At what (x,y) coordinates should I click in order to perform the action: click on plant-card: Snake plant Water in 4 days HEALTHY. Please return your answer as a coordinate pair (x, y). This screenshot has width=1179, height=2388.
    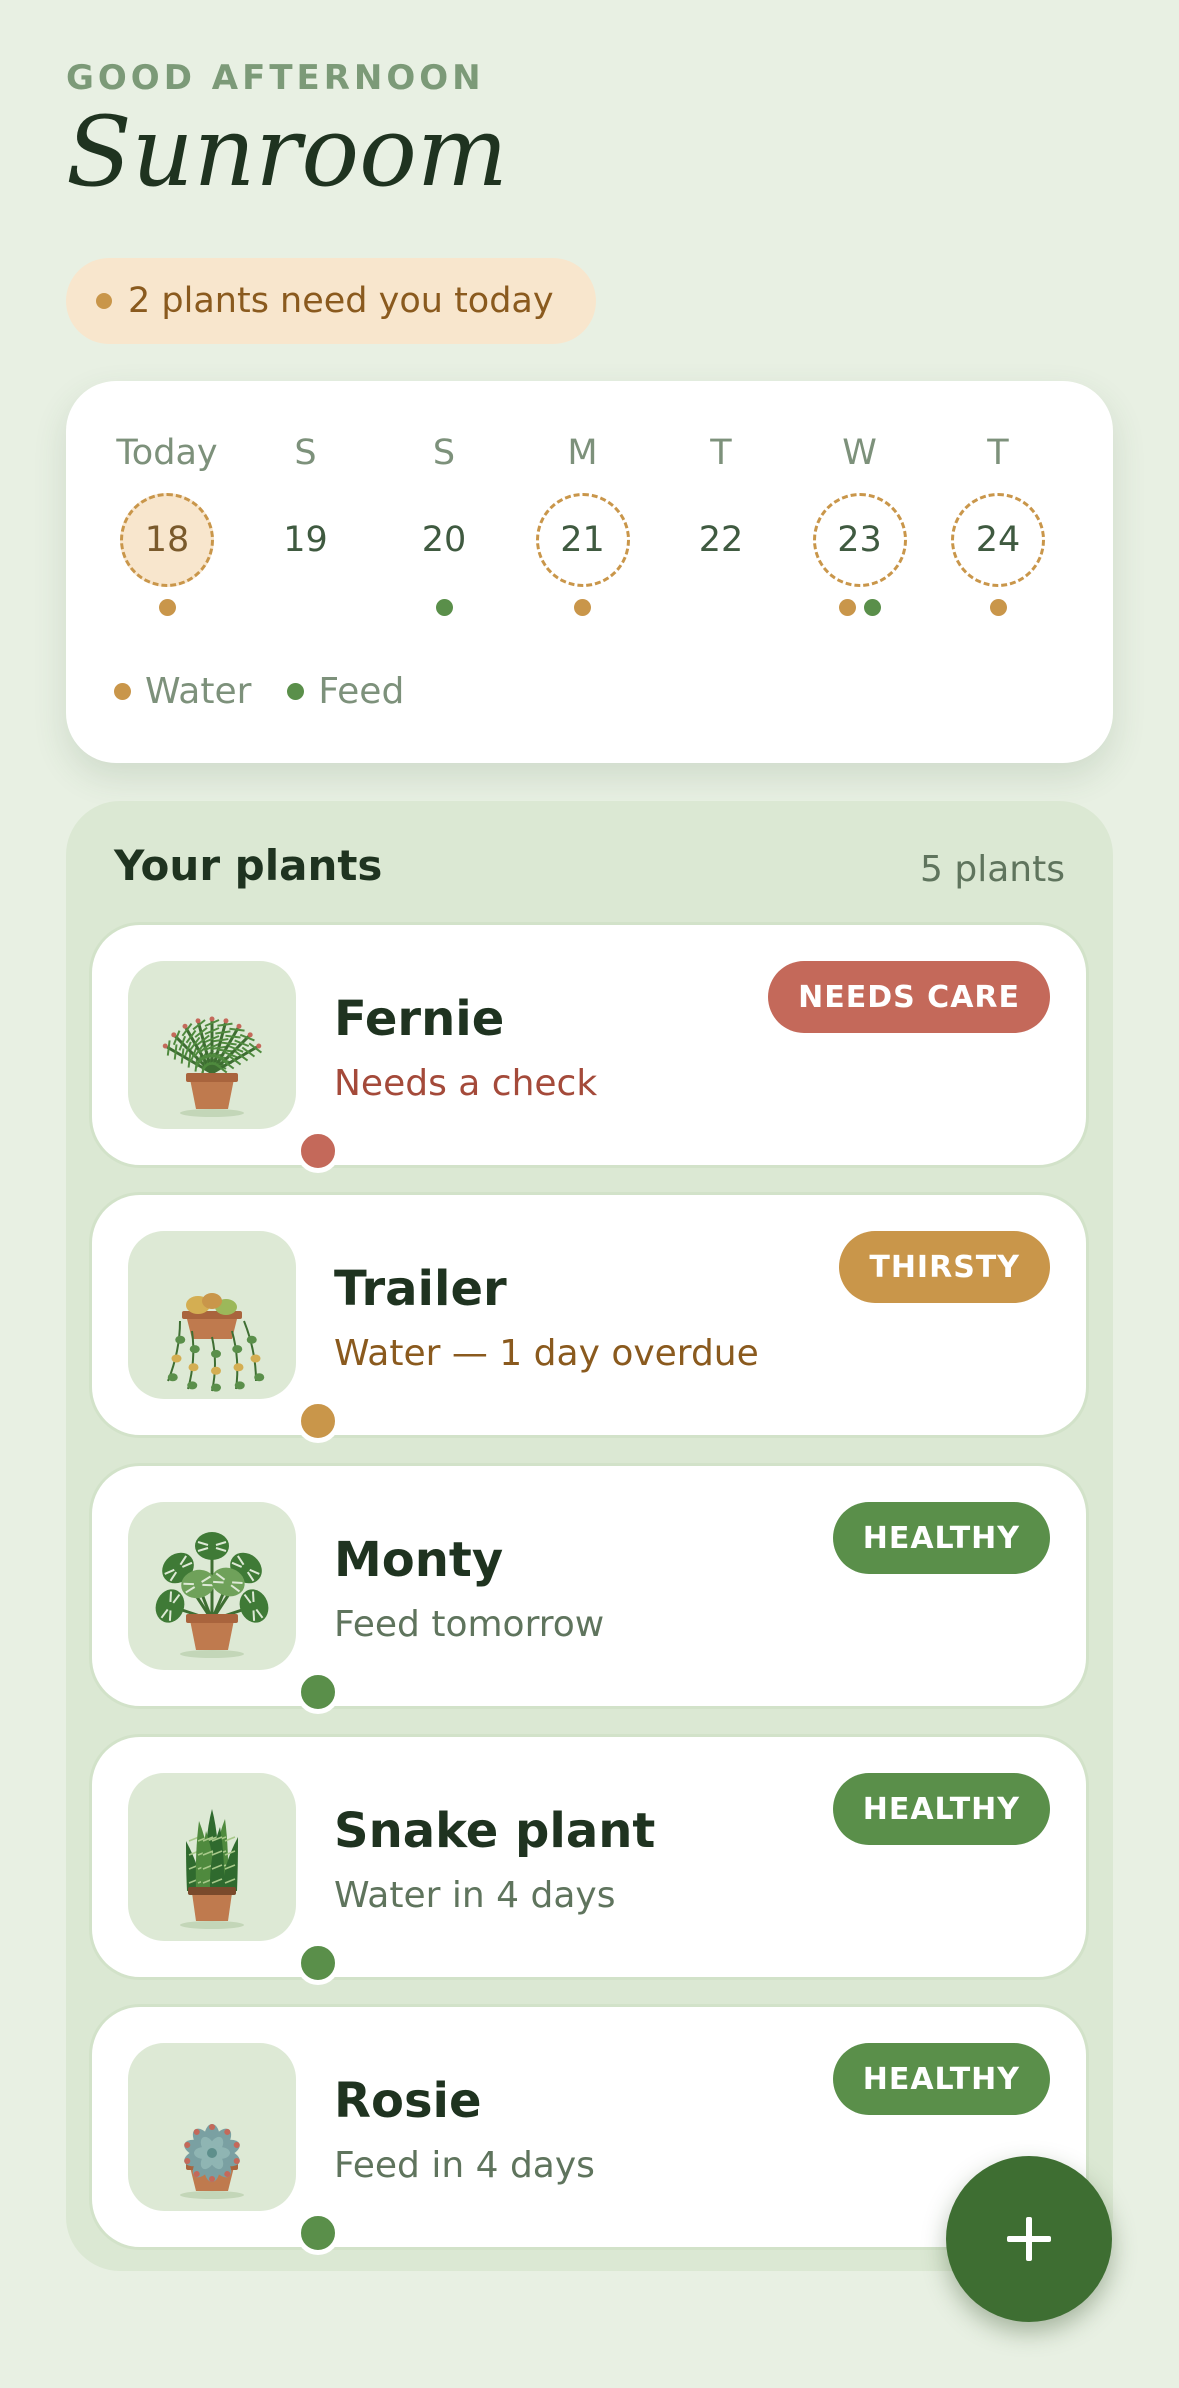
    Looking at the image, I should click on (589, 1861).